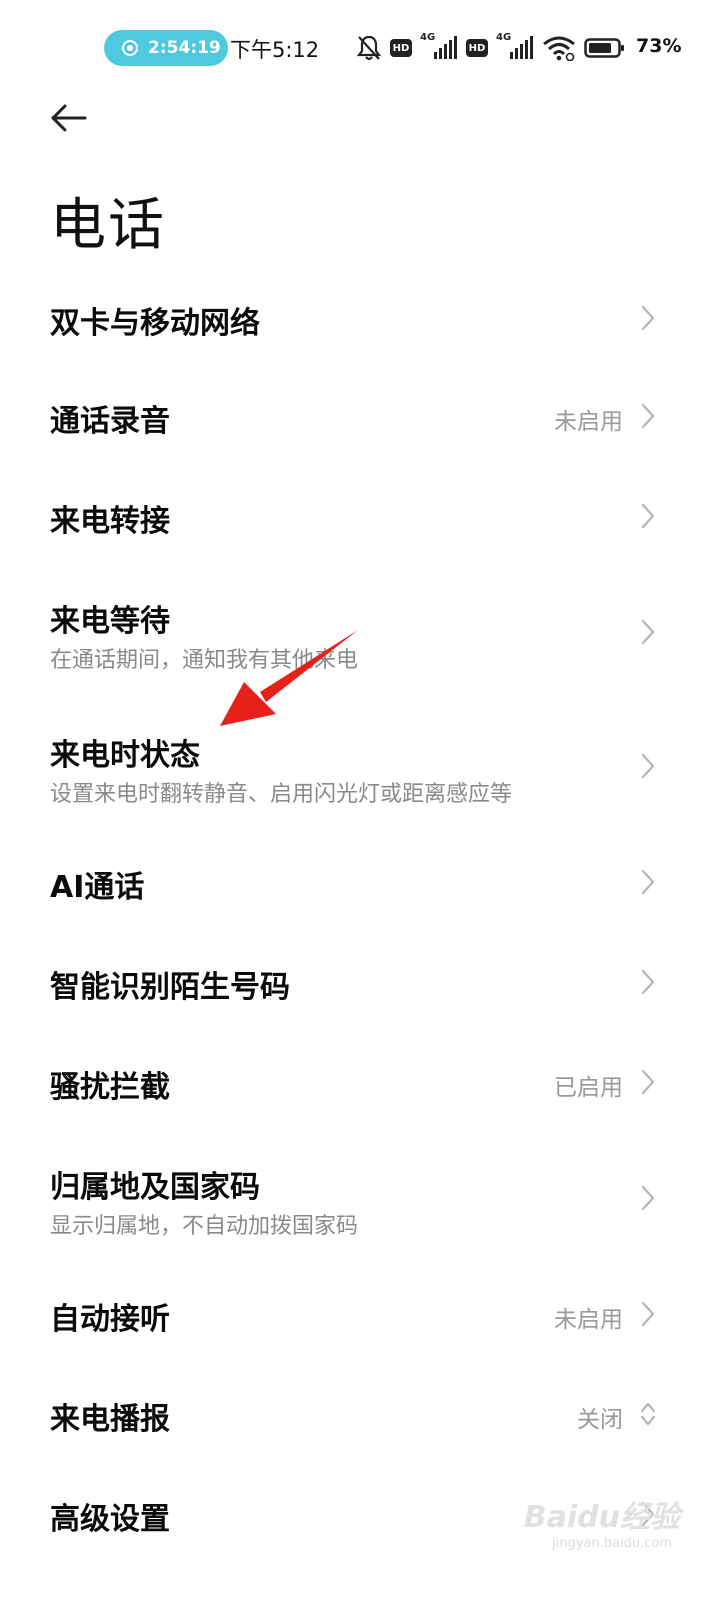  What do you see at coordinates (491, 48) in the screenshot?
I see `status-icons: HD 4G HD 4G` at bounding box center [491, 48].